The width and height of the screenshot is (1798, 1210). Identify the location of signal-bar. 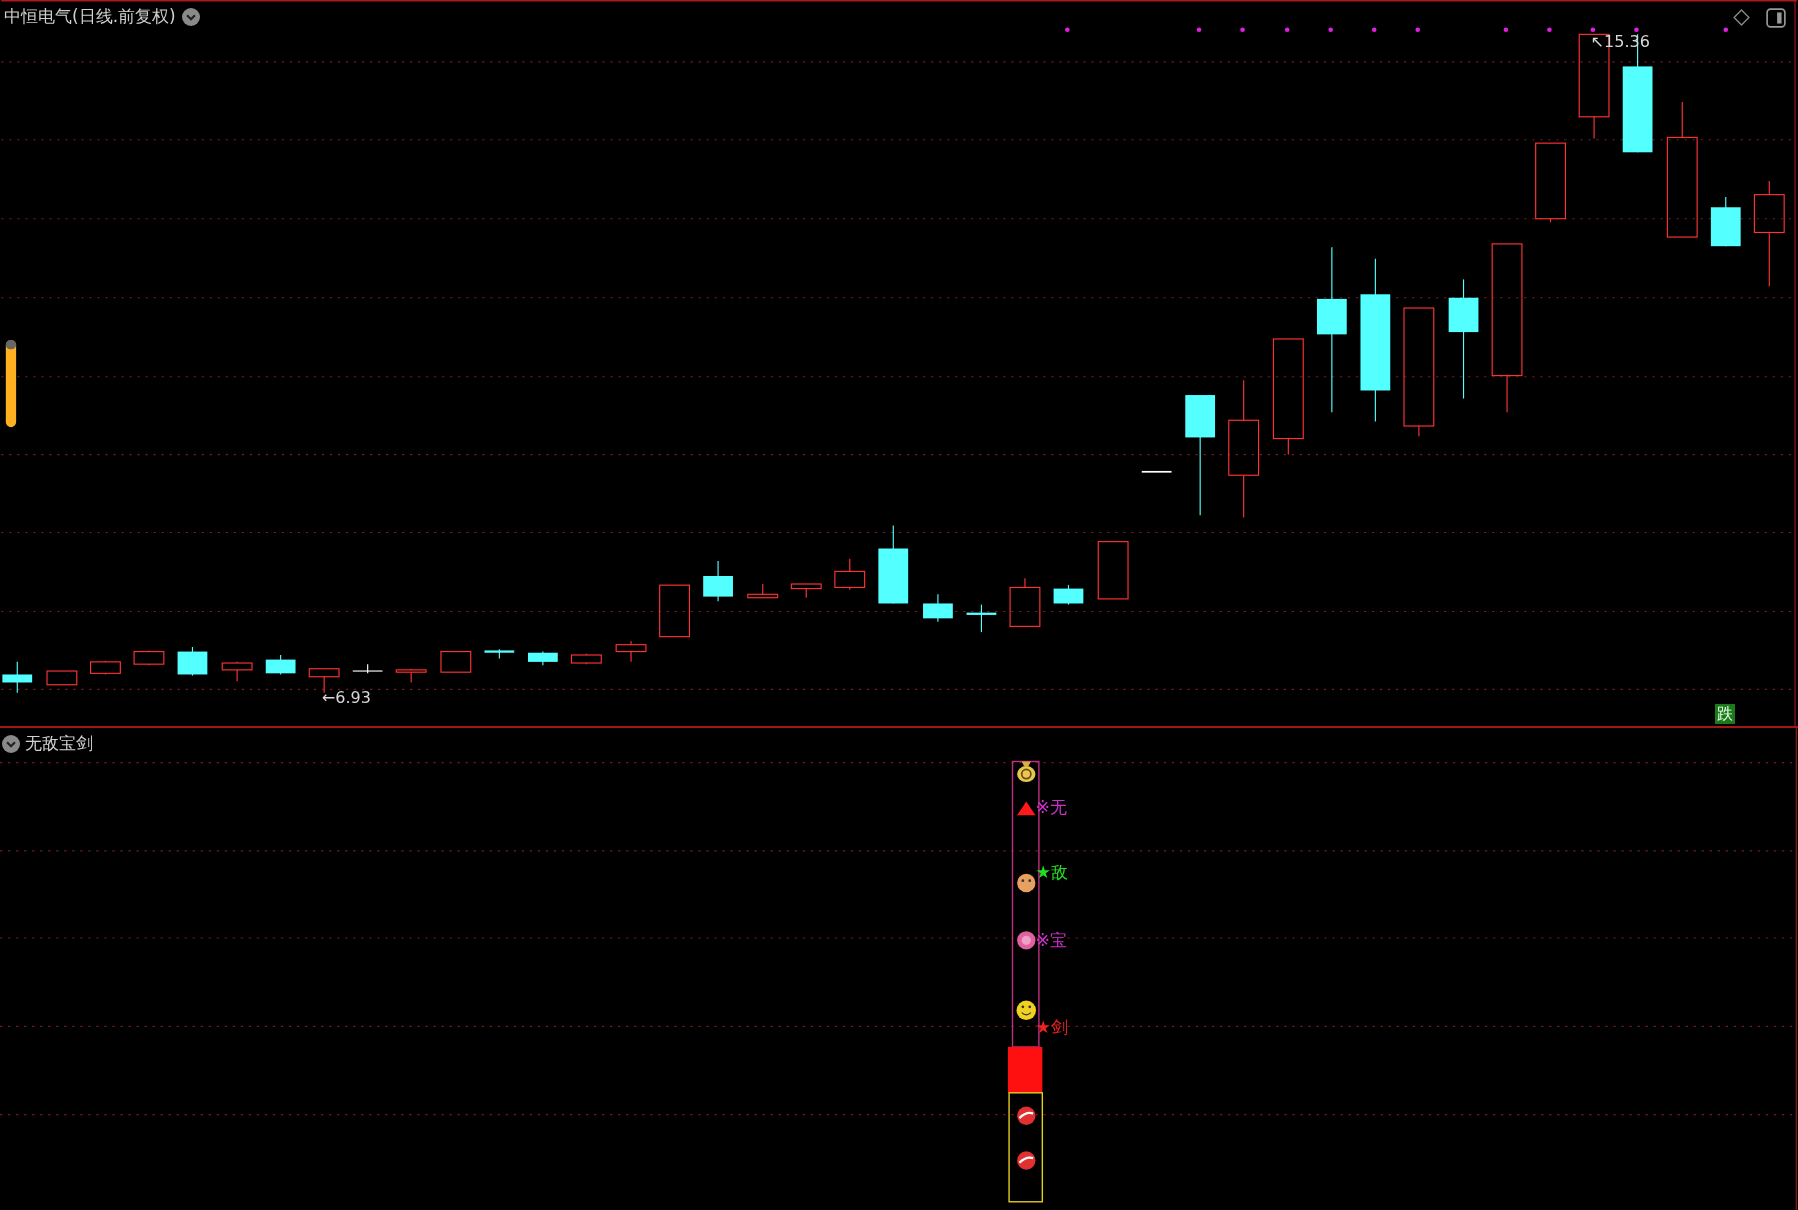
(1025, 1069).